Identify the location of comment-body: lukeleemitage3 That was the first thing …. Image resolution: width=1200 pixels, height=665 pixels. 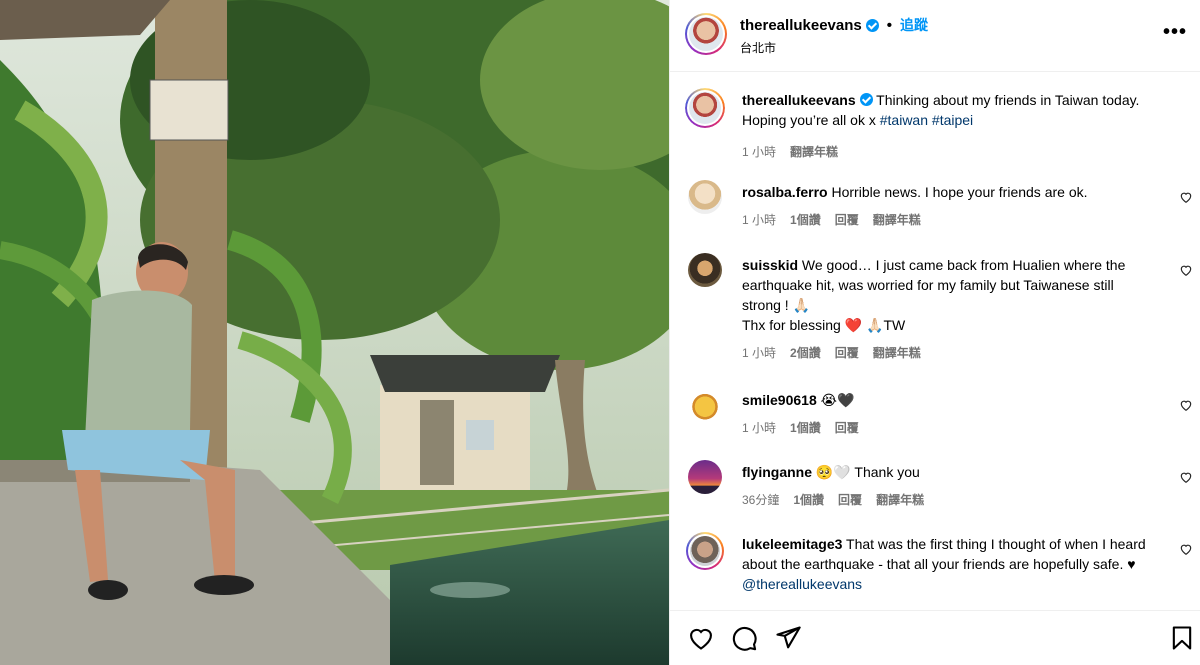
(947, 564).